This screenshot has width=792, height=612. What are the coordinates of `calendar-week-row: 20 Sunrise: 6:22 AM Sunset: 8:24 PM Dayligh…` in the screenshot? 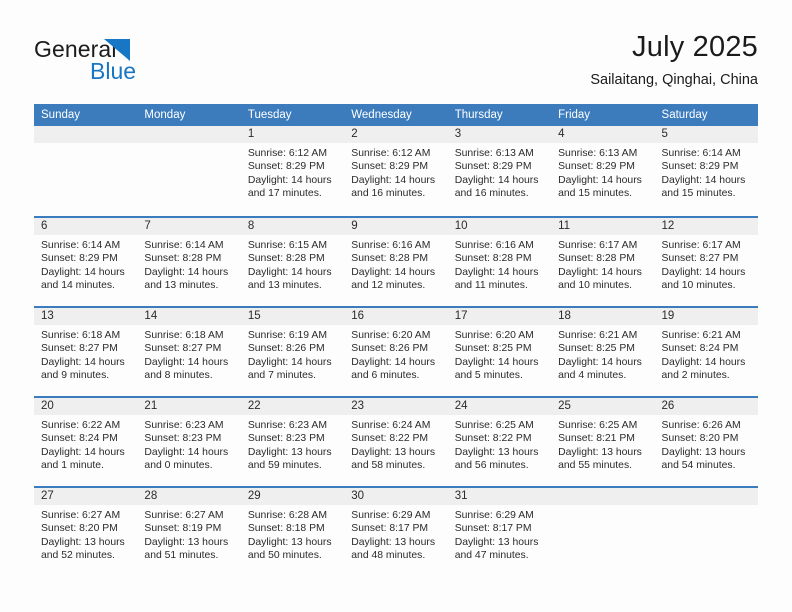 It's located at (396, 441).